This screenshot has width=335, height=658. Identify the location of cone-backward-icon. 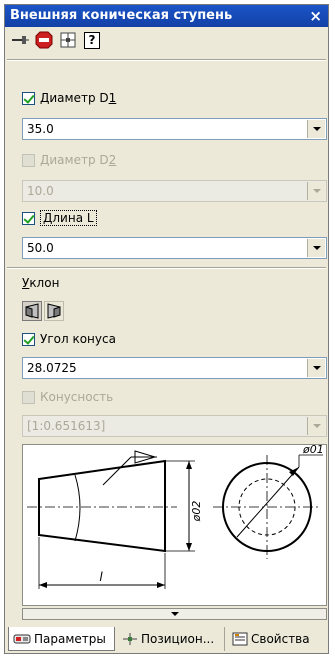
(54, 311).